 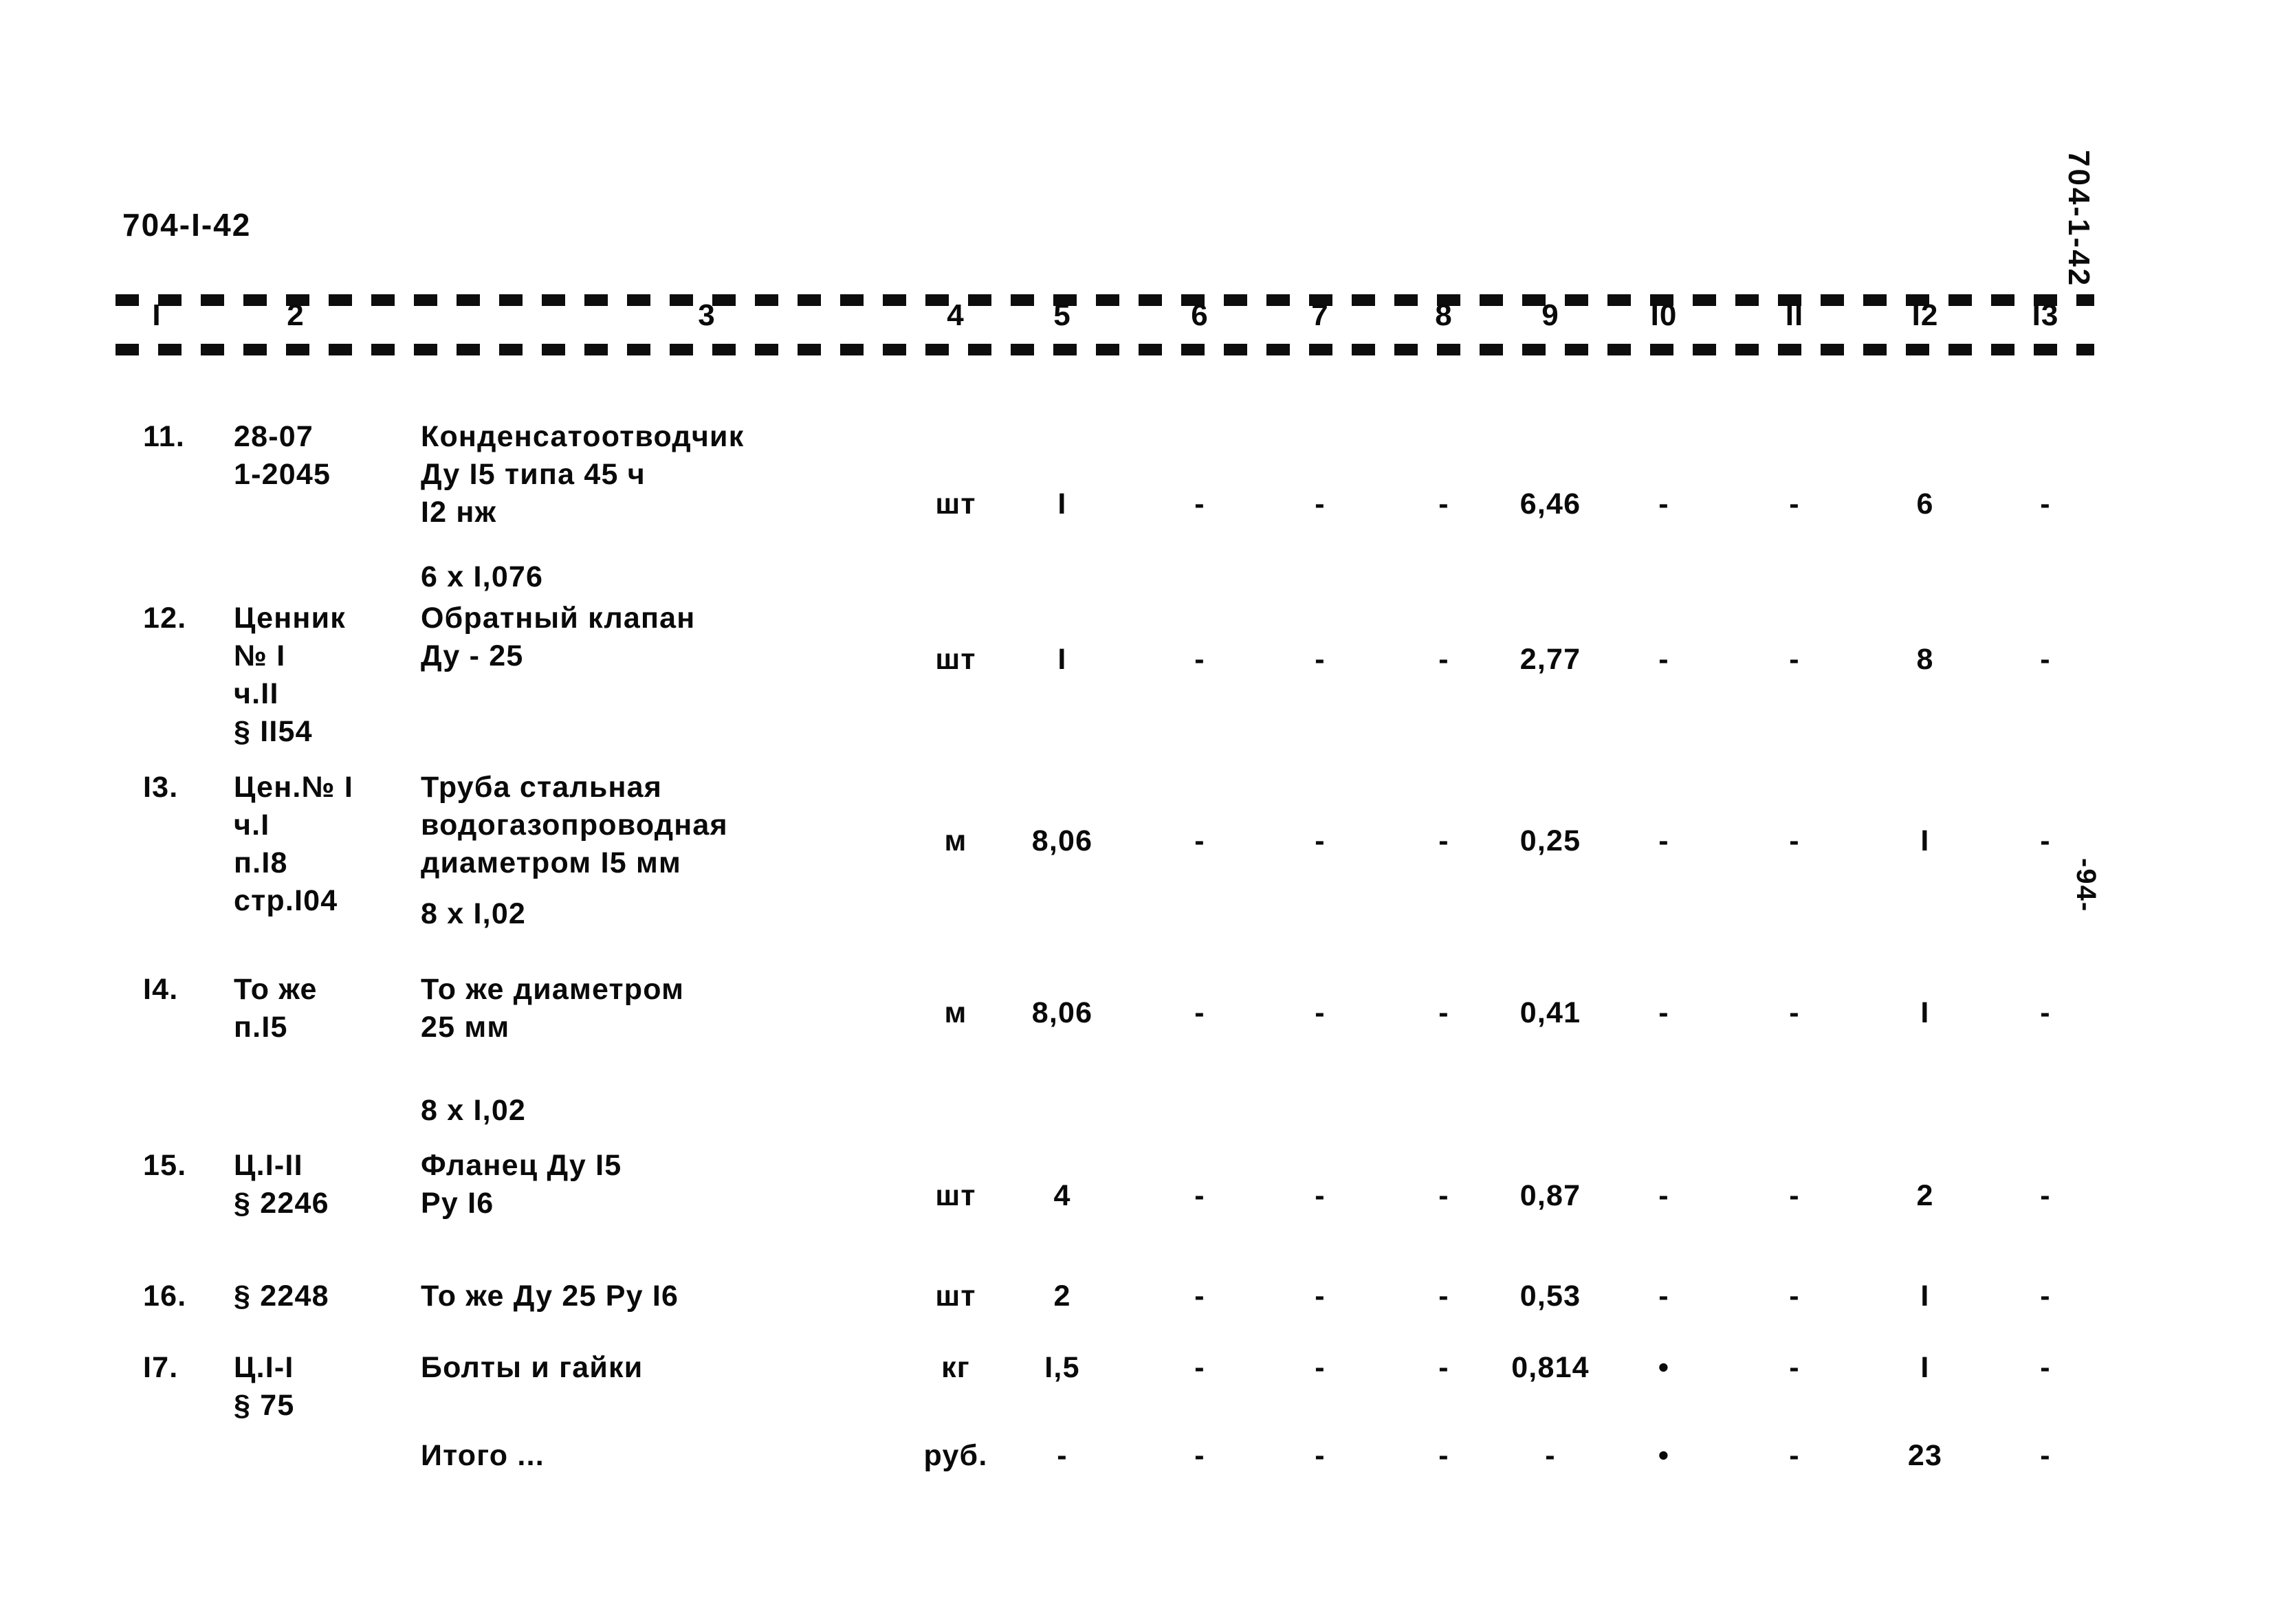 I want to click on row-description-line: То же диаметром, so click(x=553, y=989).